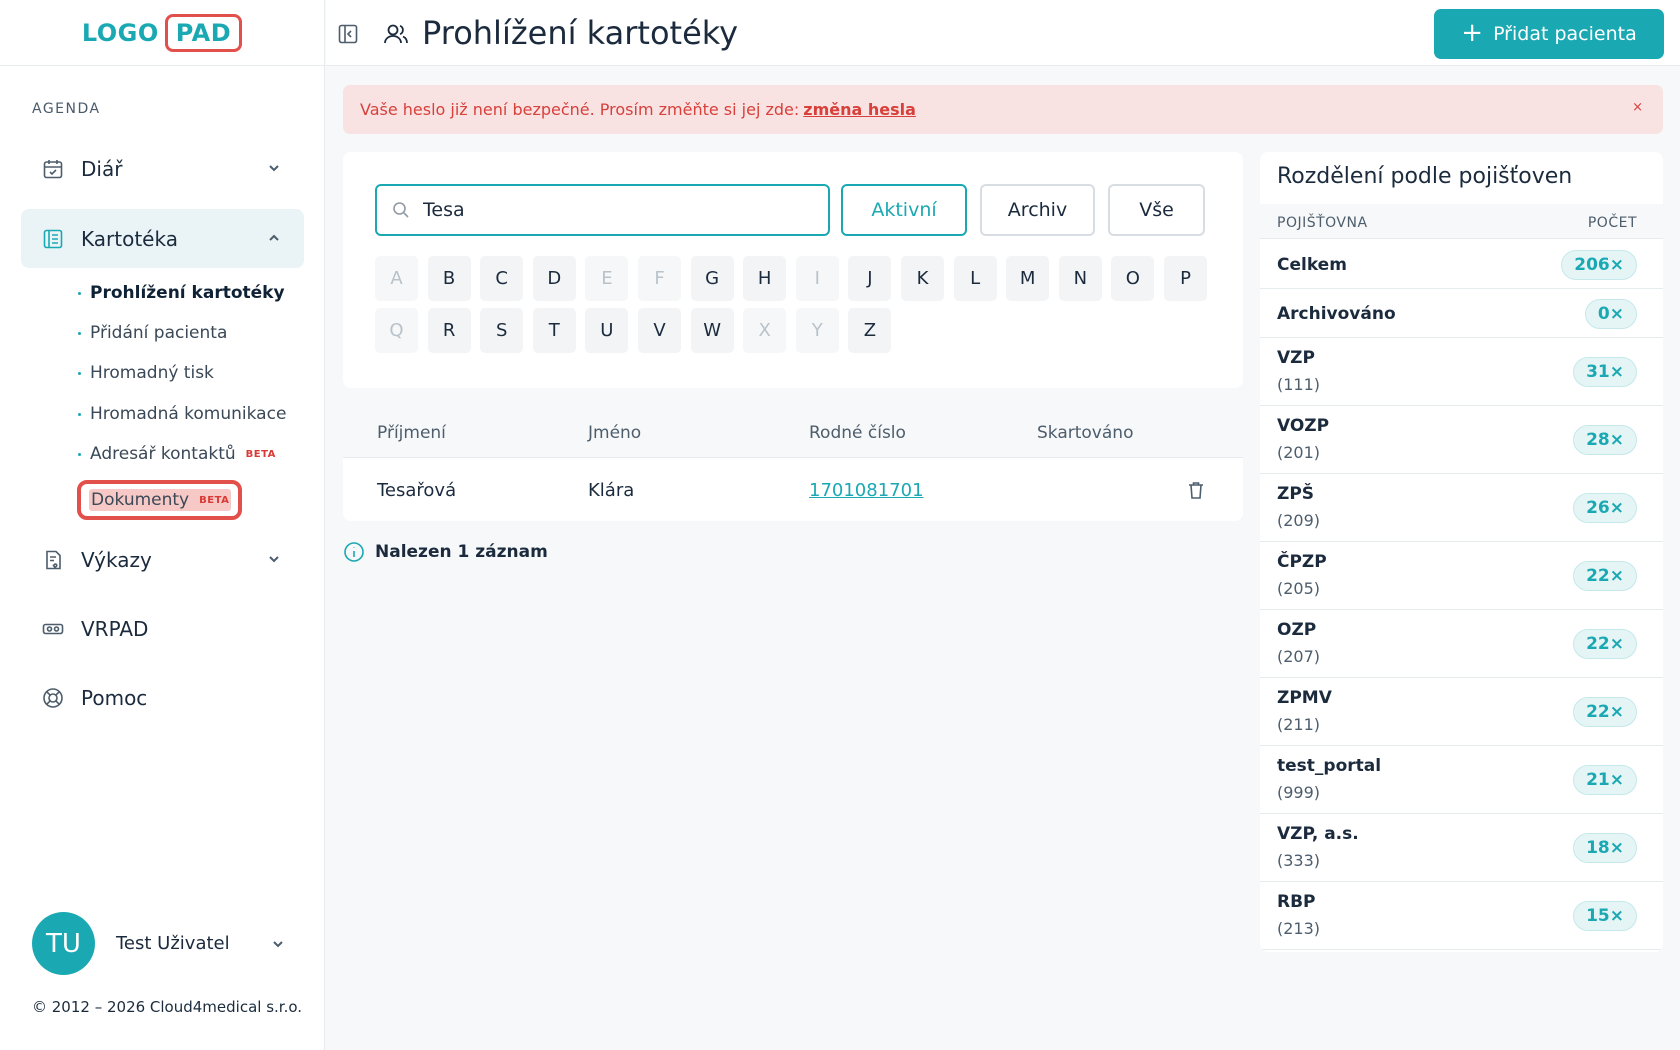 The width and height of the screenshot is (1680, 1050). What do you see at coordinates (162, 559) in the screenshot?
I see `sidebar-item-vykazy: Výkazy` at bounding box center [162, 559].